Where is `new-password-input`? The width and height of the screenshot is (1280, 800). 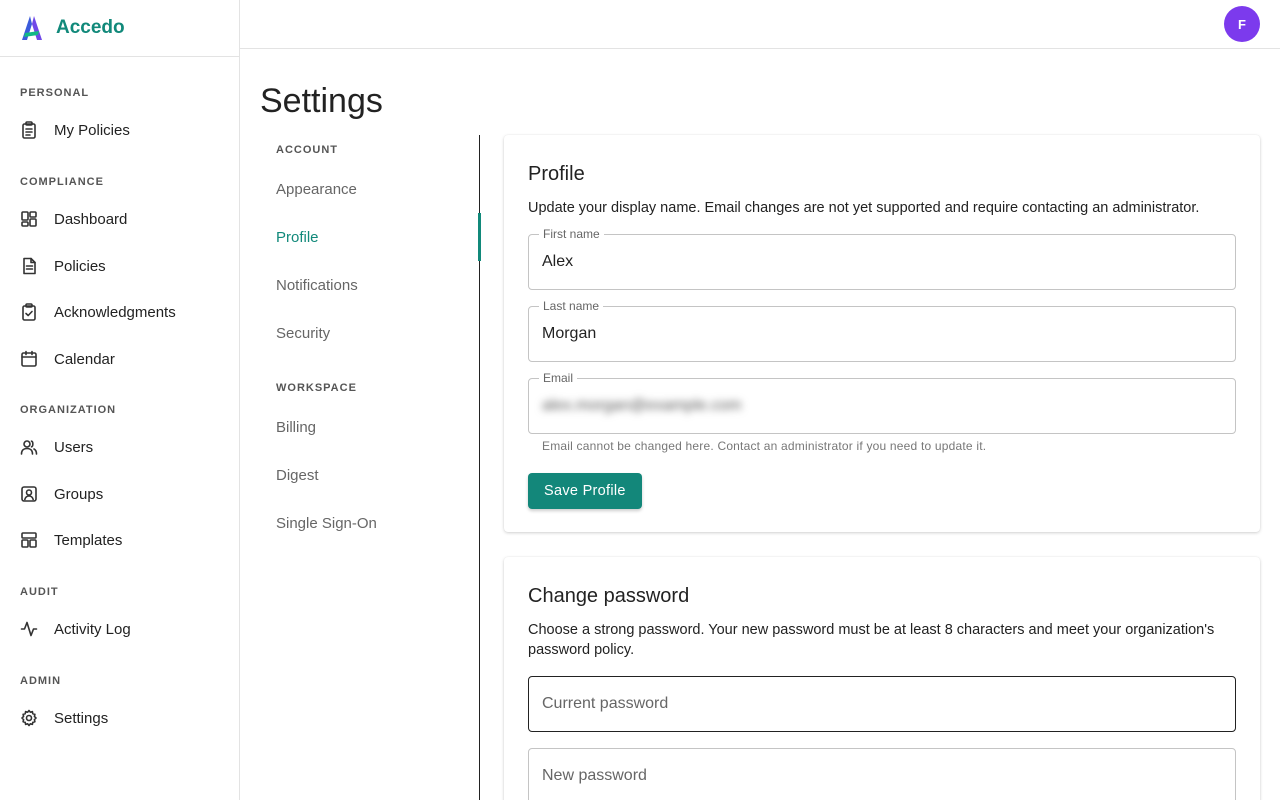
new-password-input is located at coordinates (882, 774).